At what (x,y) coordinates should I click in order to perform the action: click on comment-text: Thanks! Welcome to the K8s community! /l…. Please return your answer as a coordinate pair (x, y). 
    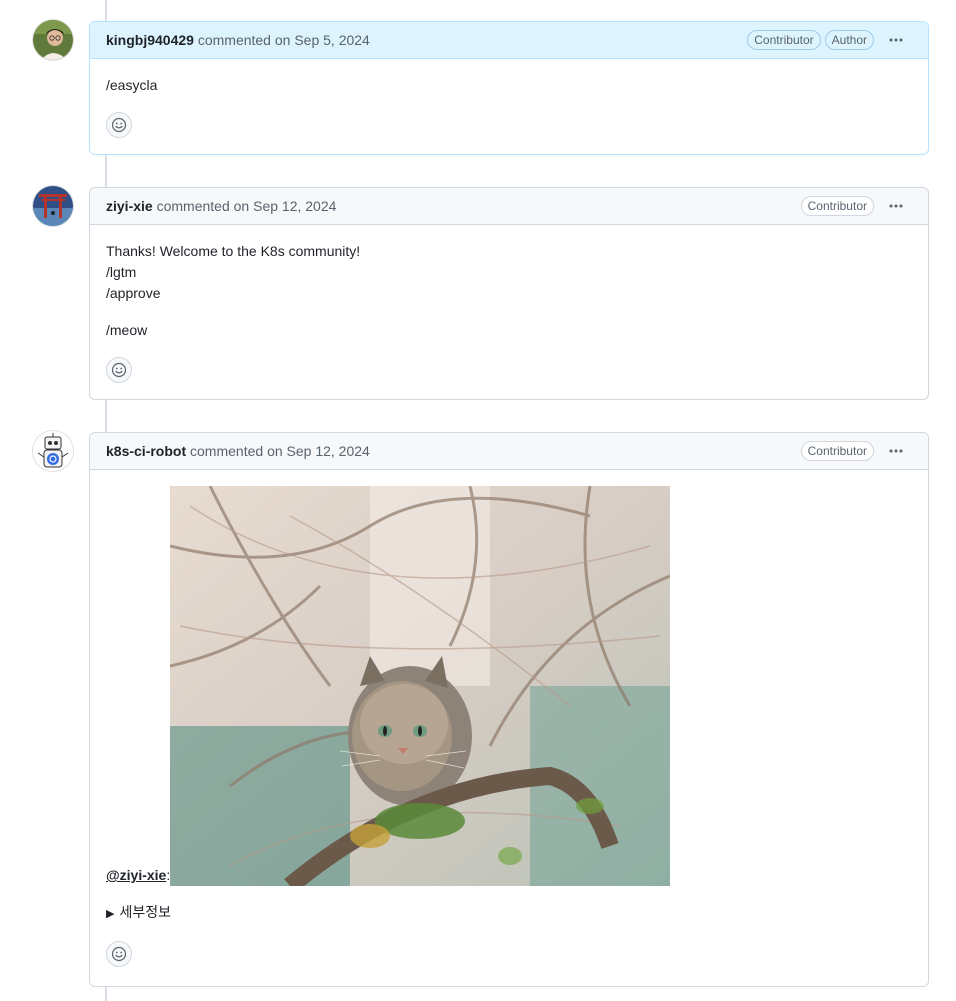
    Looking at the image, I should click on (509, 272).